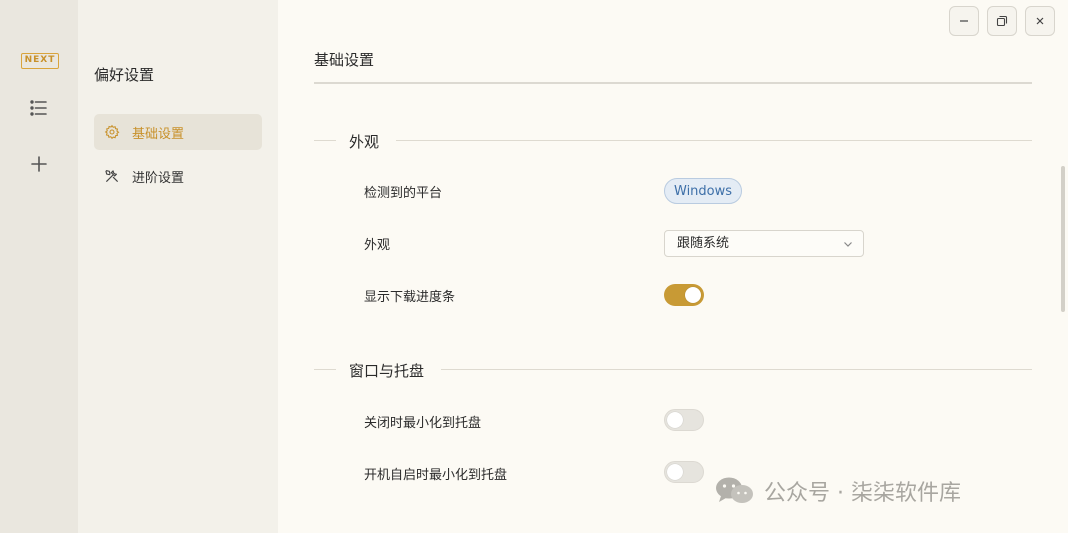 The height and width of the screenshot is (533, 1068). What do you see at coordinates (684, 420) in the screenshot?
I see `minimize-on-close-toggle` at bounding box center [684, 420].